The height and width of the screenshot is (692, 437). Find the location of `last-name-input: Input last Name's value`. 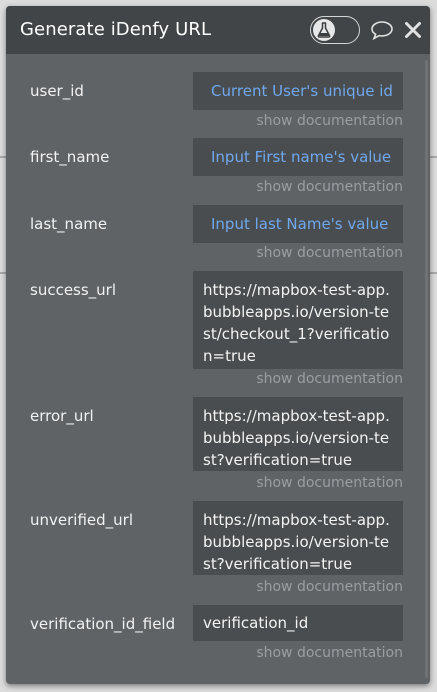

last-name-input: Input last Name's value is located at coordinates (298, 224).